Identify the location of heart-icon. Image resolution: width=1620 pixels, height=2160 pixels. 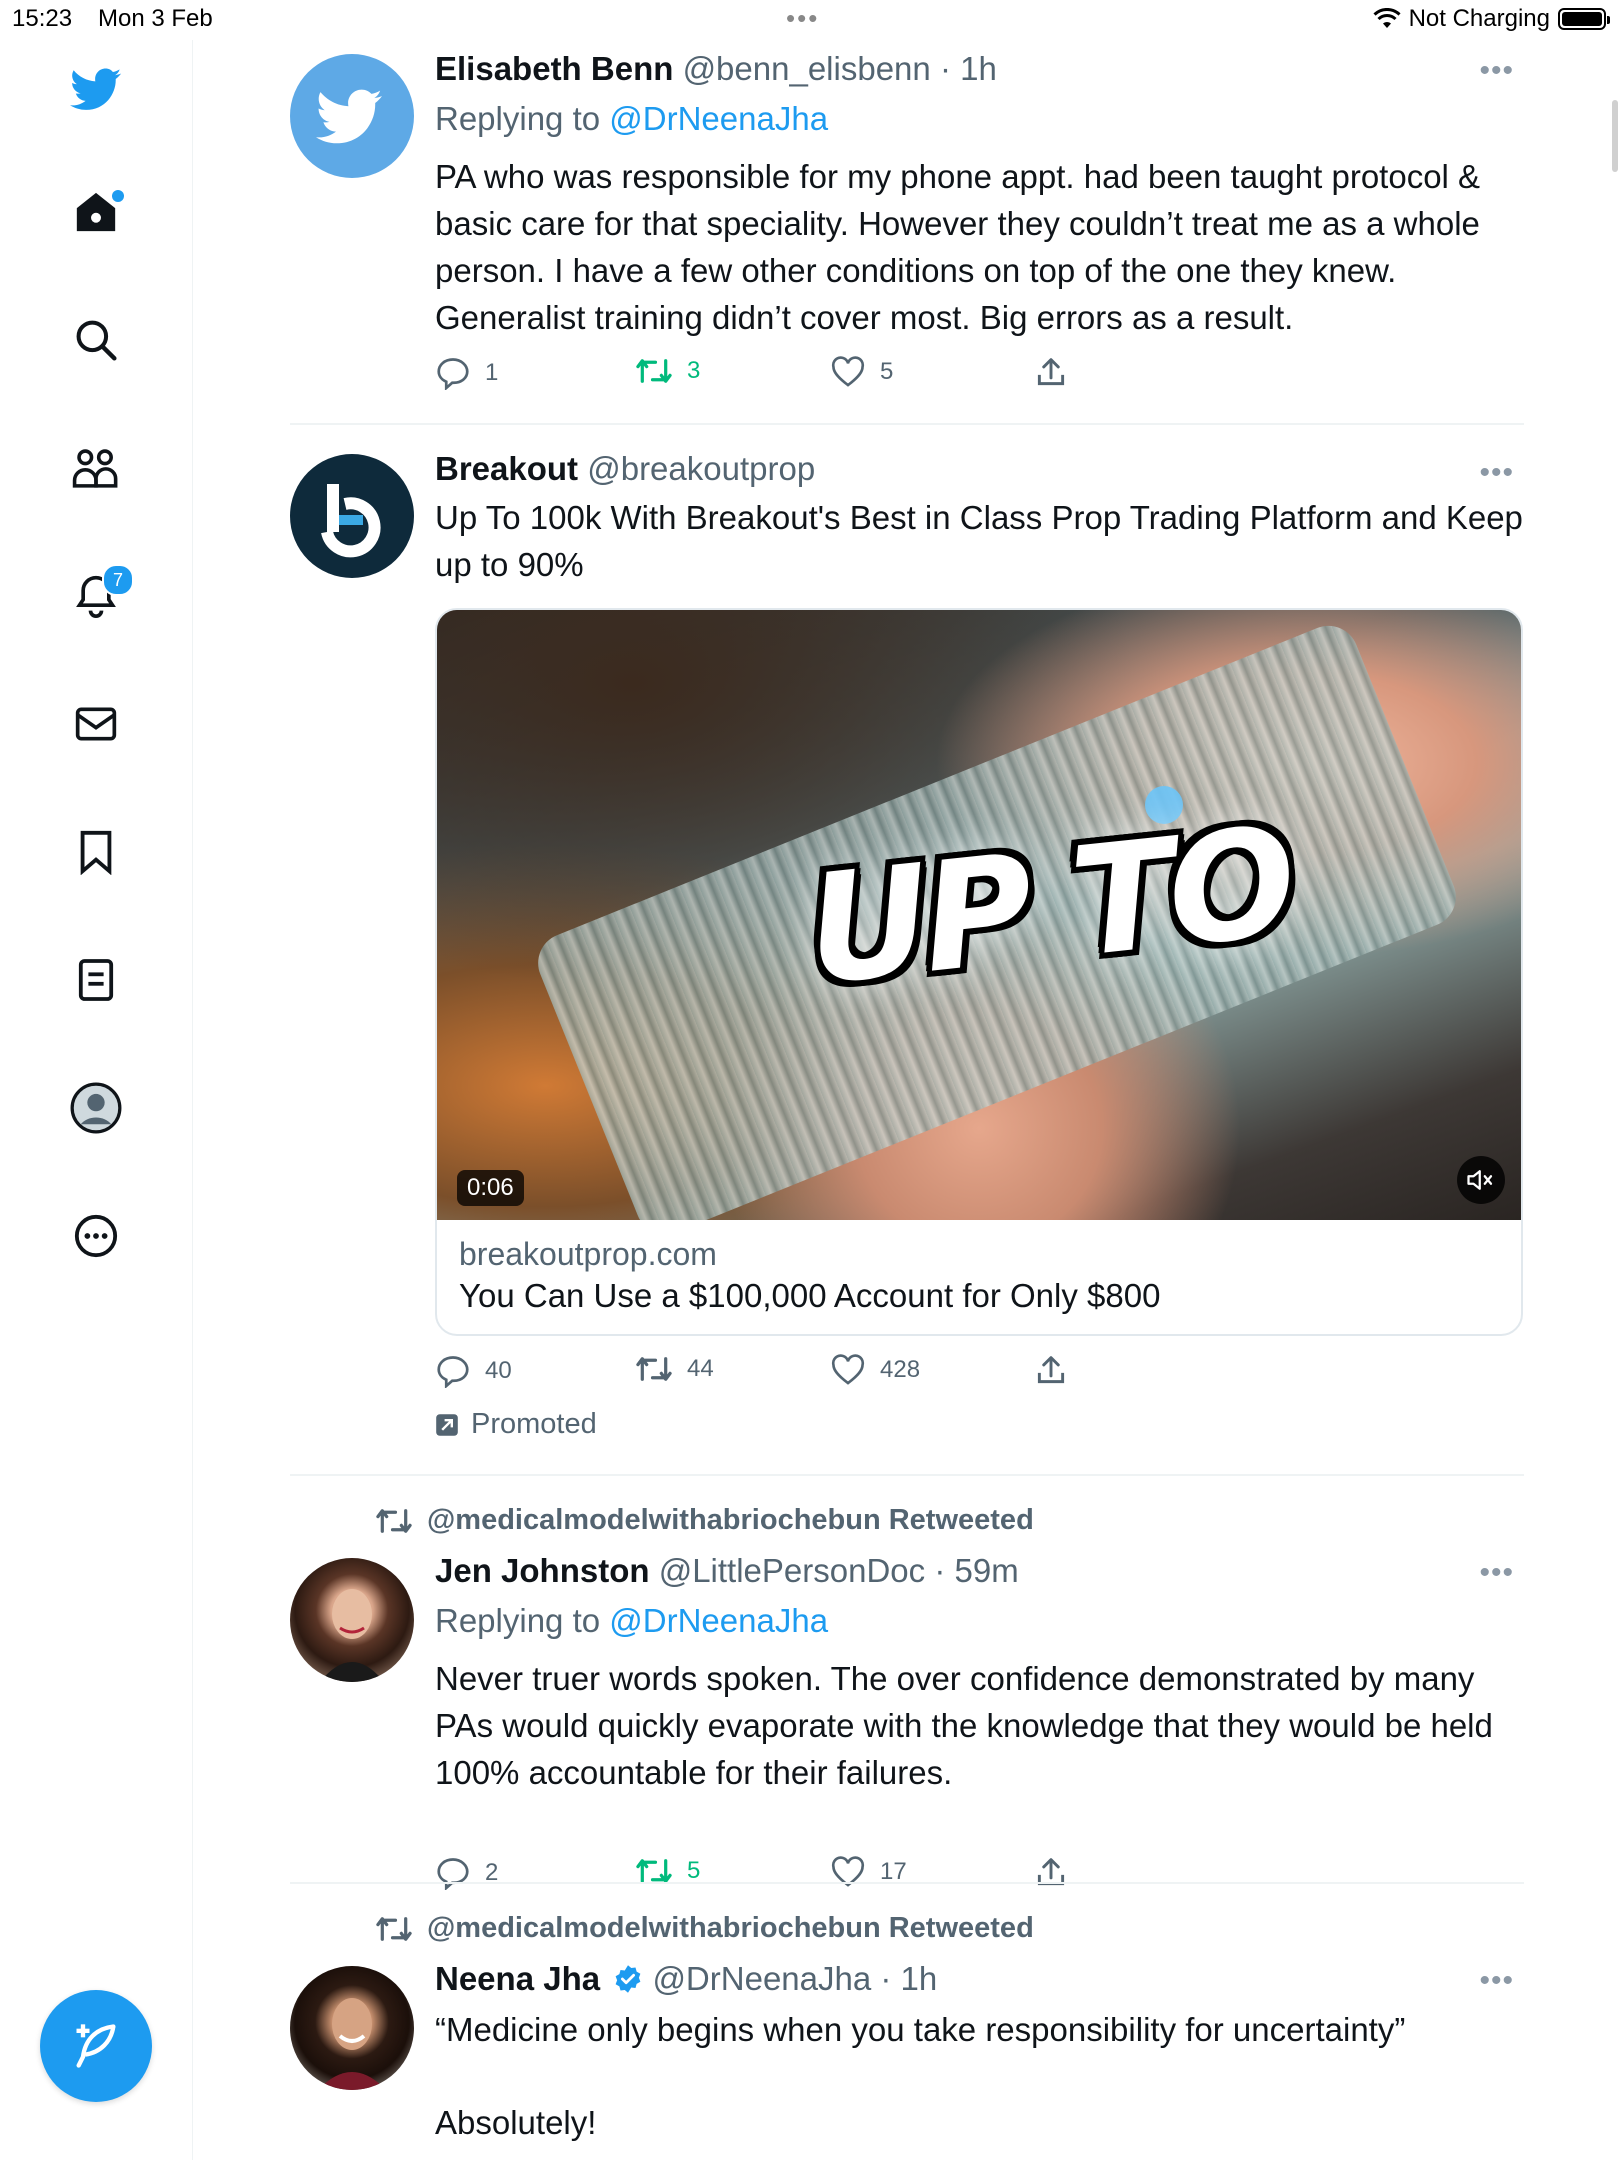
(848, 371).